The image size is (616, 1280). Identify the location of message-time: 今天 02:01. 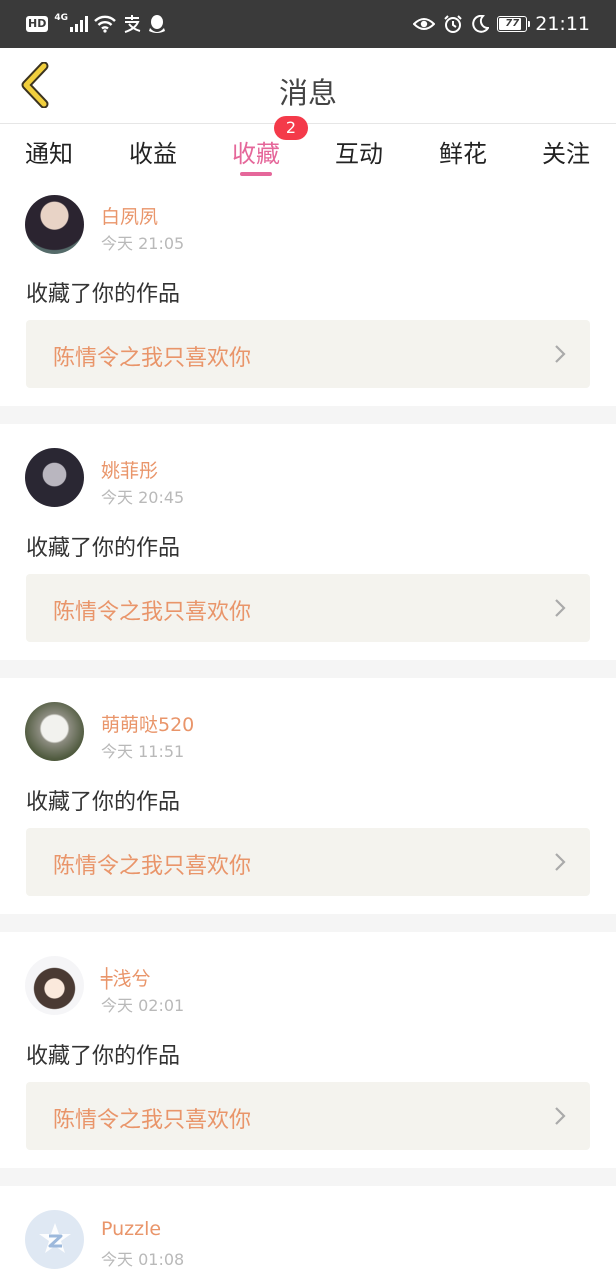
(143, 1005).